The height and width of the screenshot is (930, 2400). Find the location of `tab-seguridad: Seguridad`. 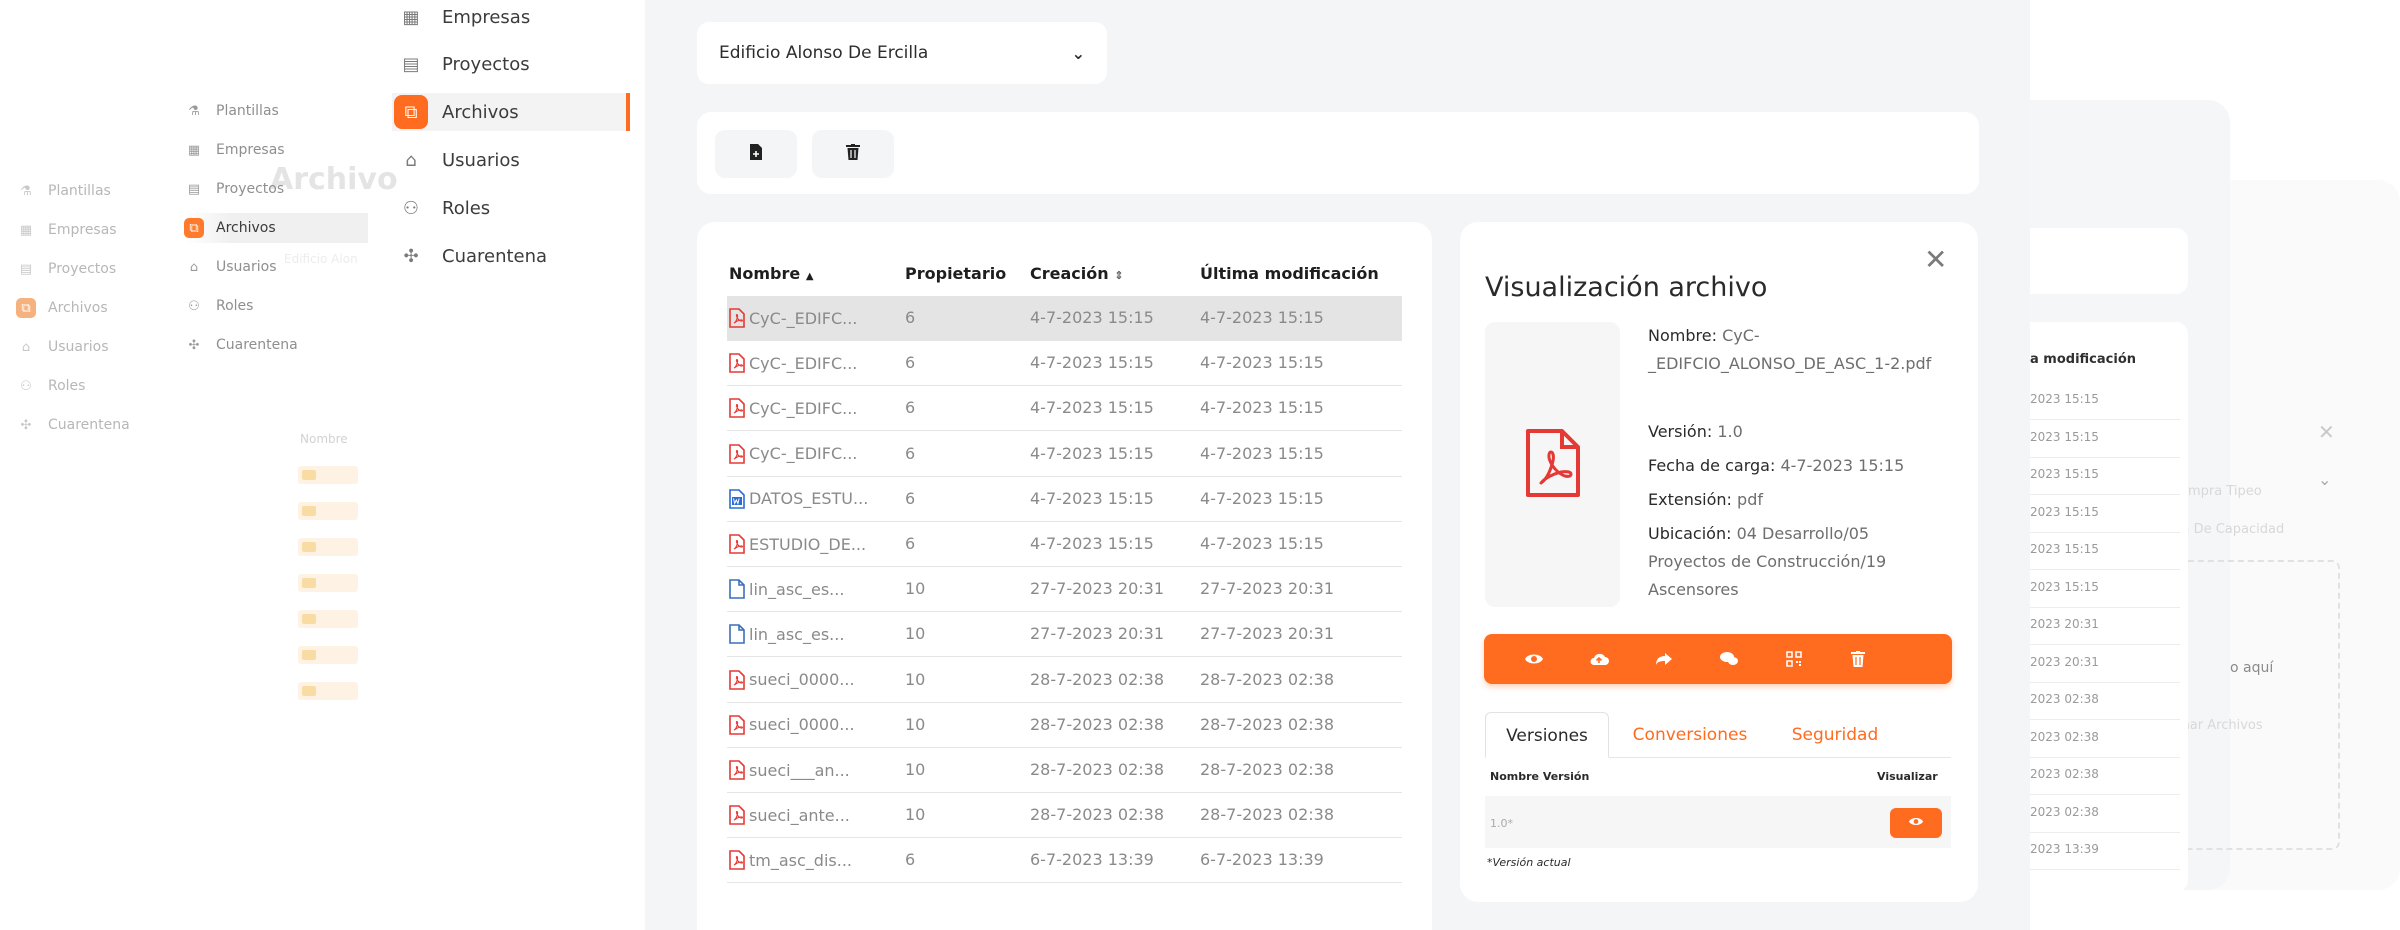

tab-seguridad: Seguridad is located at coordinates (1835, 735).